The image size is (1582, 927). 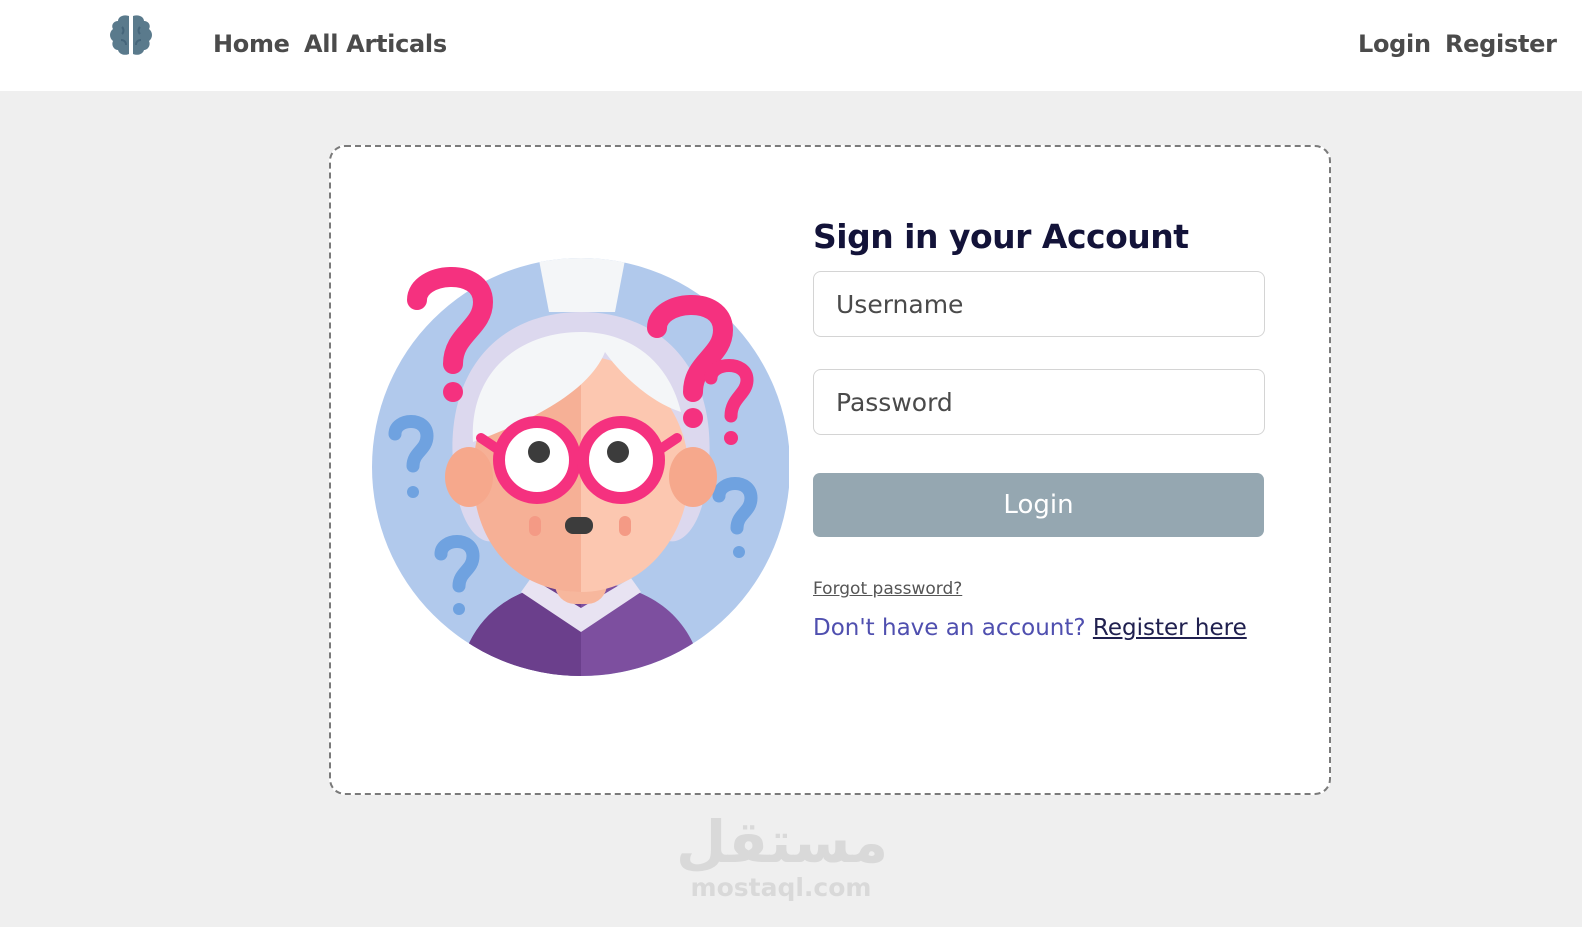 I want to click on nav-login-link: Login, so click(x=1394, y=44).